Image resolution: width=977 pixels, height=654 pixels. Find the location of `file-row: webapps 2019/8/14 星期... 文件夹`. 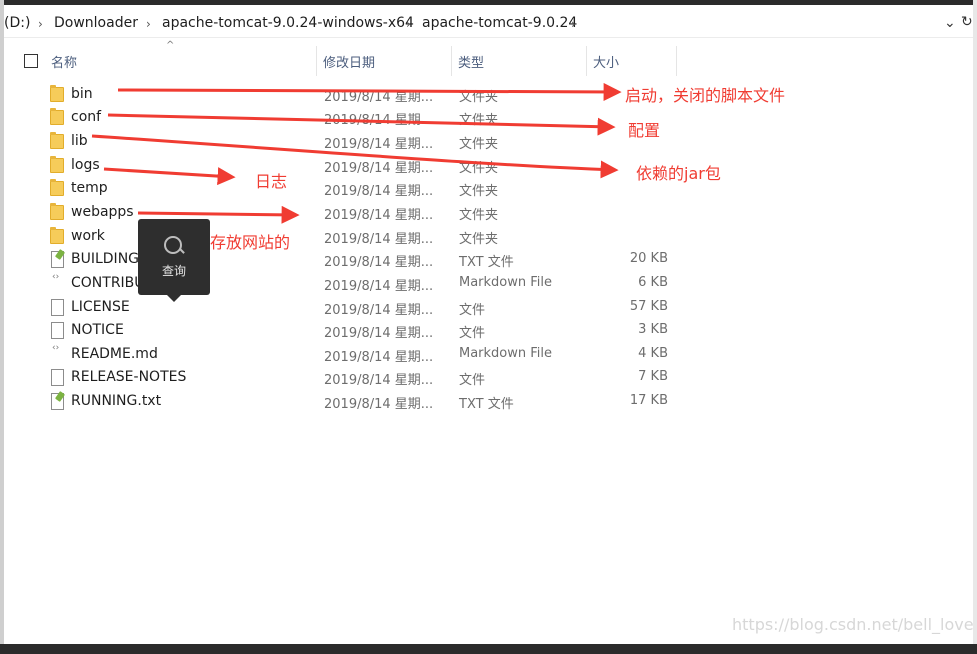

file-row: webapps 2019/8/14 星期... 文件夹 is located at coordinates (354, 212).